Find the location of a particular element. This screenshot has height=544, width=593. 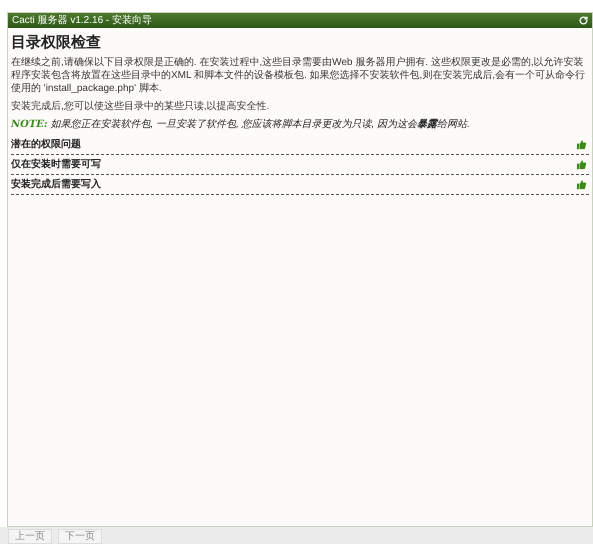

paragraph: 在继续之前,请确保以下目录权限是正确的. 在安装过程中,这些目录需要由Web 服务器用户拥有. 这些权限更改是必需的,以允许安装程序安装包含将放置在这些目录中的XML 和脚本文件的设备模板包. 如果您选择不安装软件包,则在安装完成后,会有一个可从命令行使用的 'install_package.php' 脚本. is located at coordinates (298, 75).